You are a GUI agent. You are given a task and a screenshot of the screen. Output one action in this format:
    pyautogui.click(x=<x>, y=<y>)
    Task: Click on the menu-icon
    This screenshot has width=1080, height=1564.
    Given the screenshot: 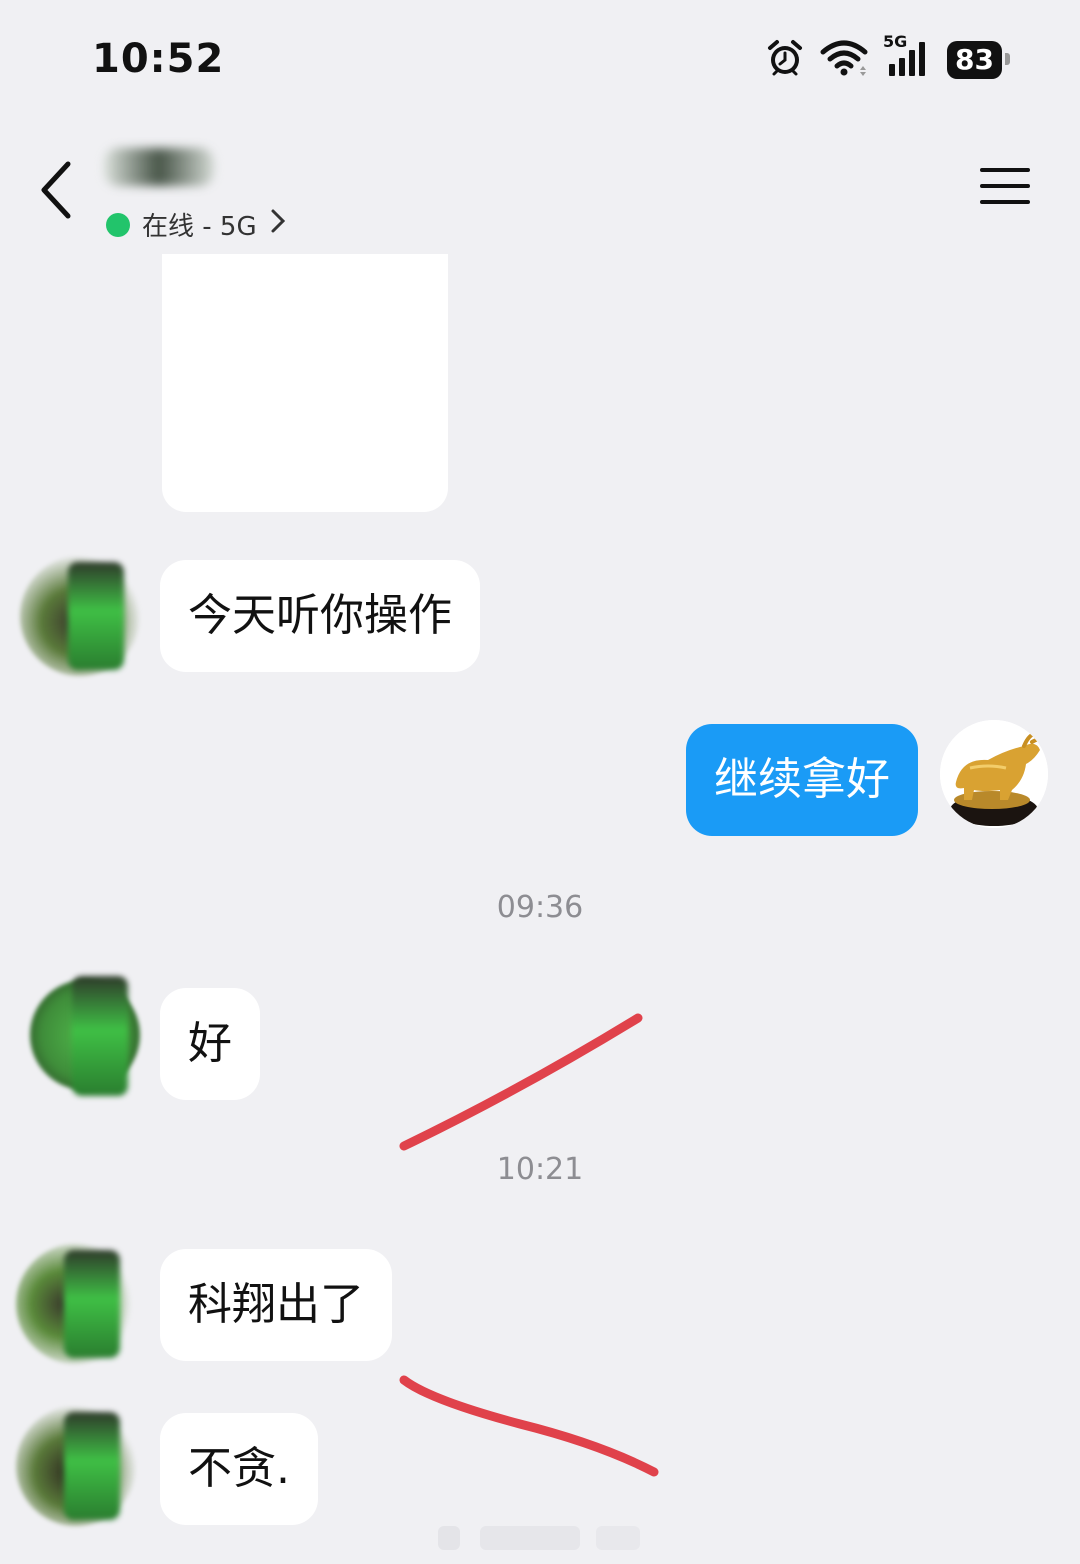 What is the action you would take?
    pyautogui.click(x=1005, y=186)
    